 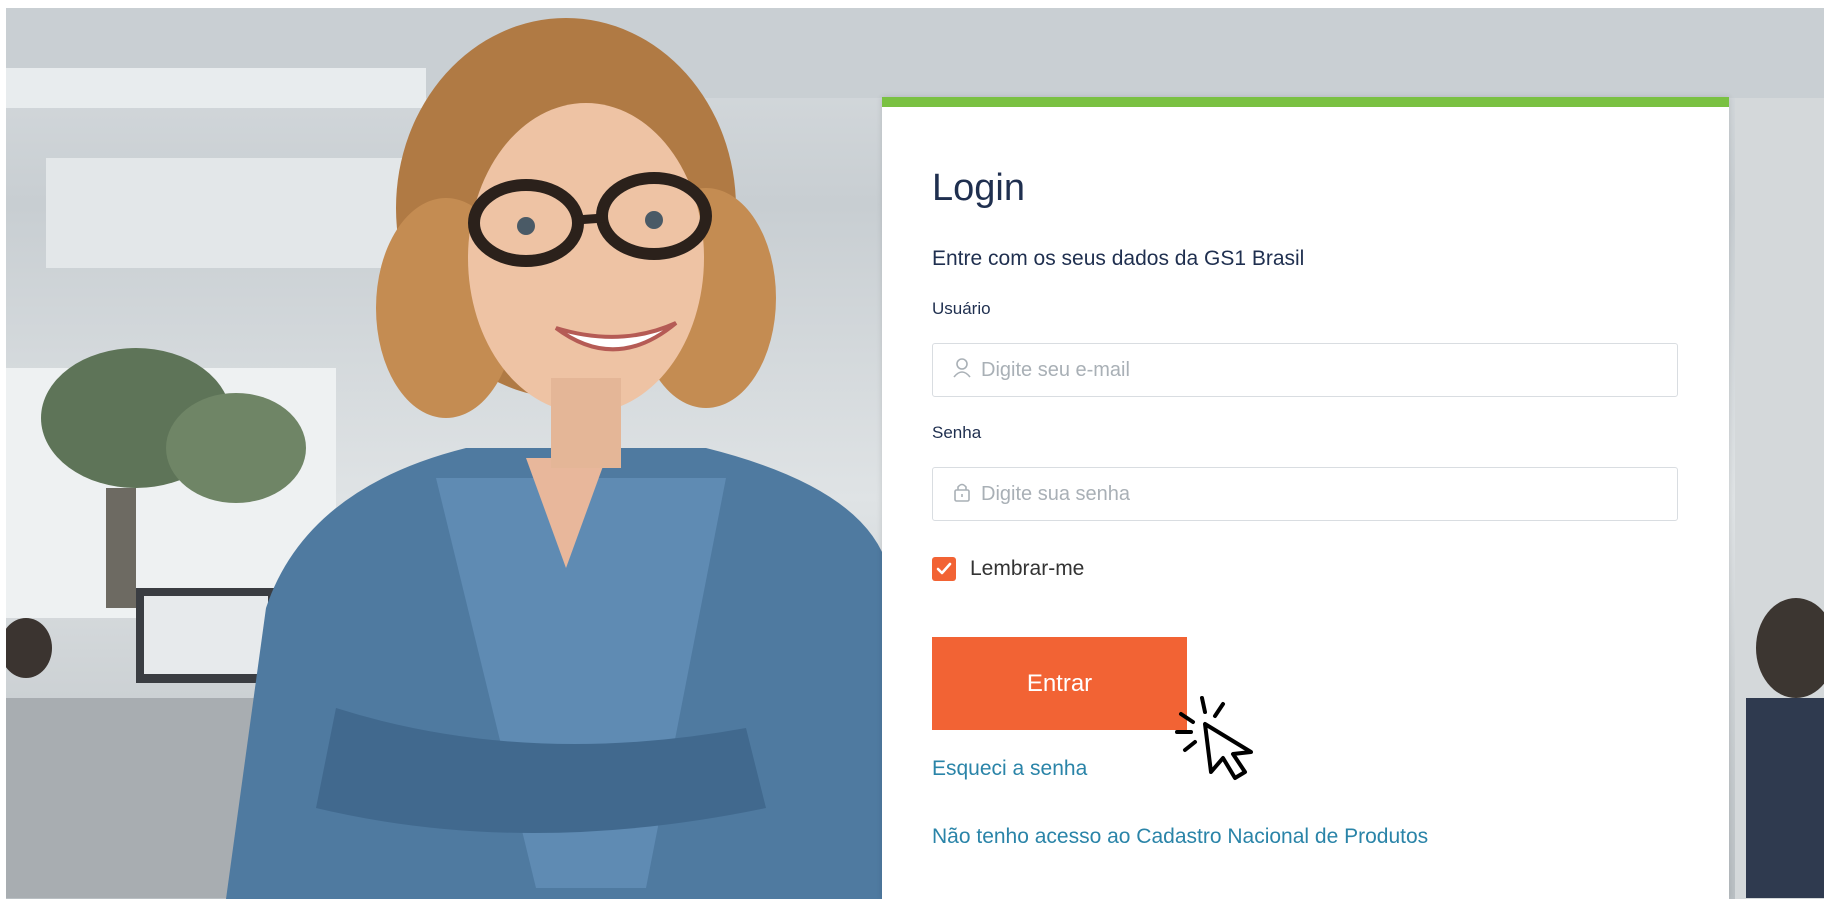 I want to click on remember-me-label: Lembrar-me, so click(x=1027, y=569).